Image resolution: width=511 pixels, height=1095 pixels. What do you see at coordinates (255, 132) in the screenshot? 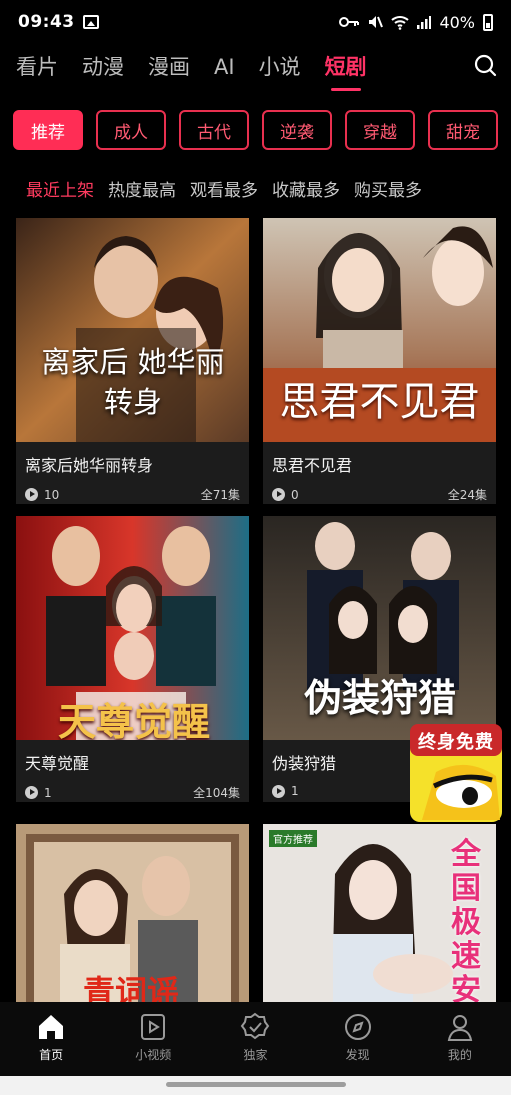
I see `genre-chip-row: 推荐 成人 古代 逆袭 穿越 甜宠` at bounding box center [255, 132].